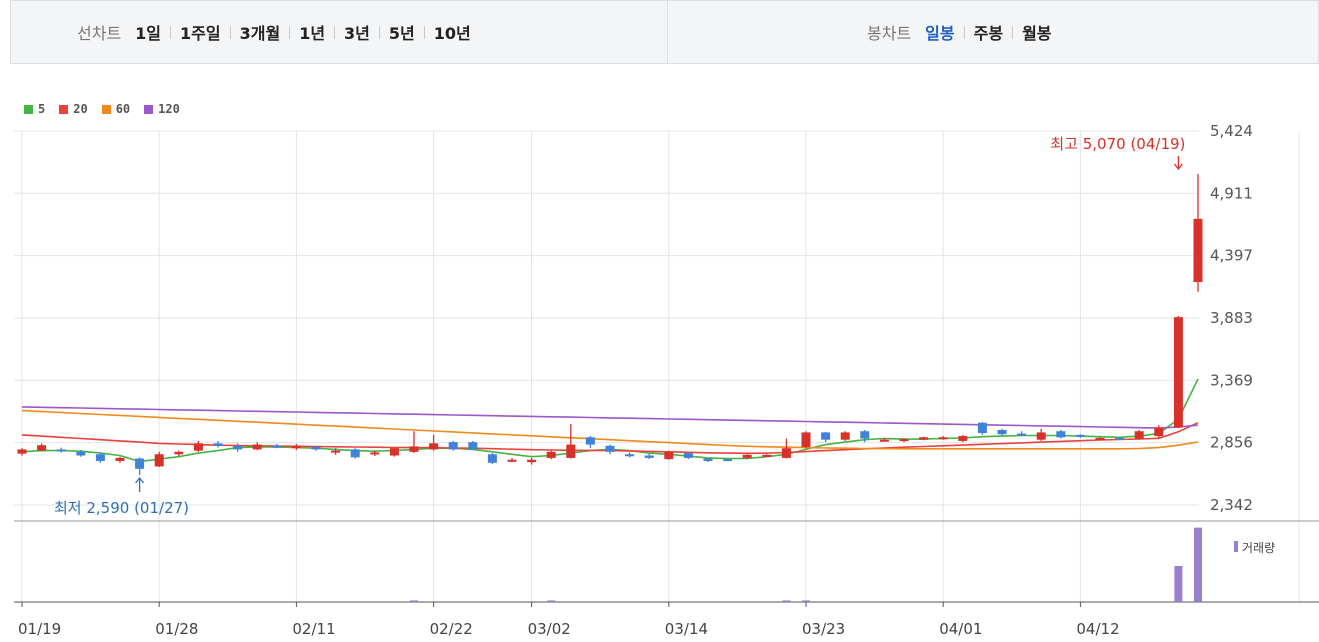 This screenshot has width=1319, height=642. I want to click on high-arrow, so click(1178, 163).